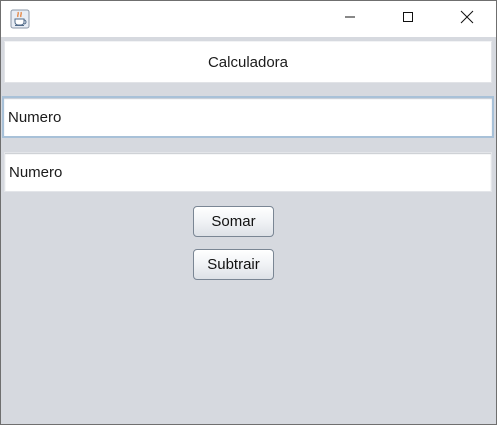  I want to click on subtrair-button-label: Subtrair, so click(233, 264).